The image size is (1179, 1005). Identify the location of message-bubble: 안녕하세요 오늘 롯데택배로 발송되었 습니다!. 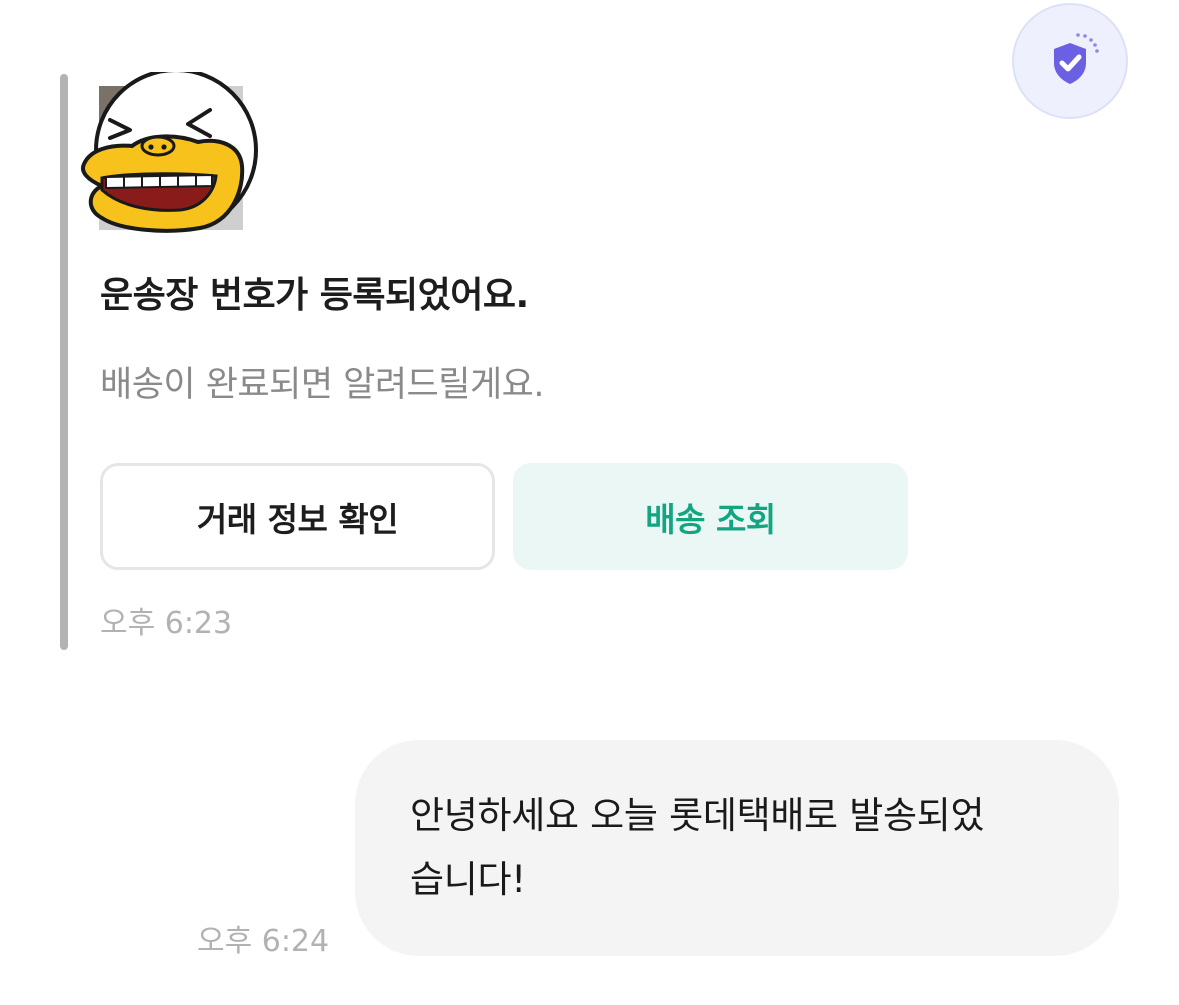
(737, 848).